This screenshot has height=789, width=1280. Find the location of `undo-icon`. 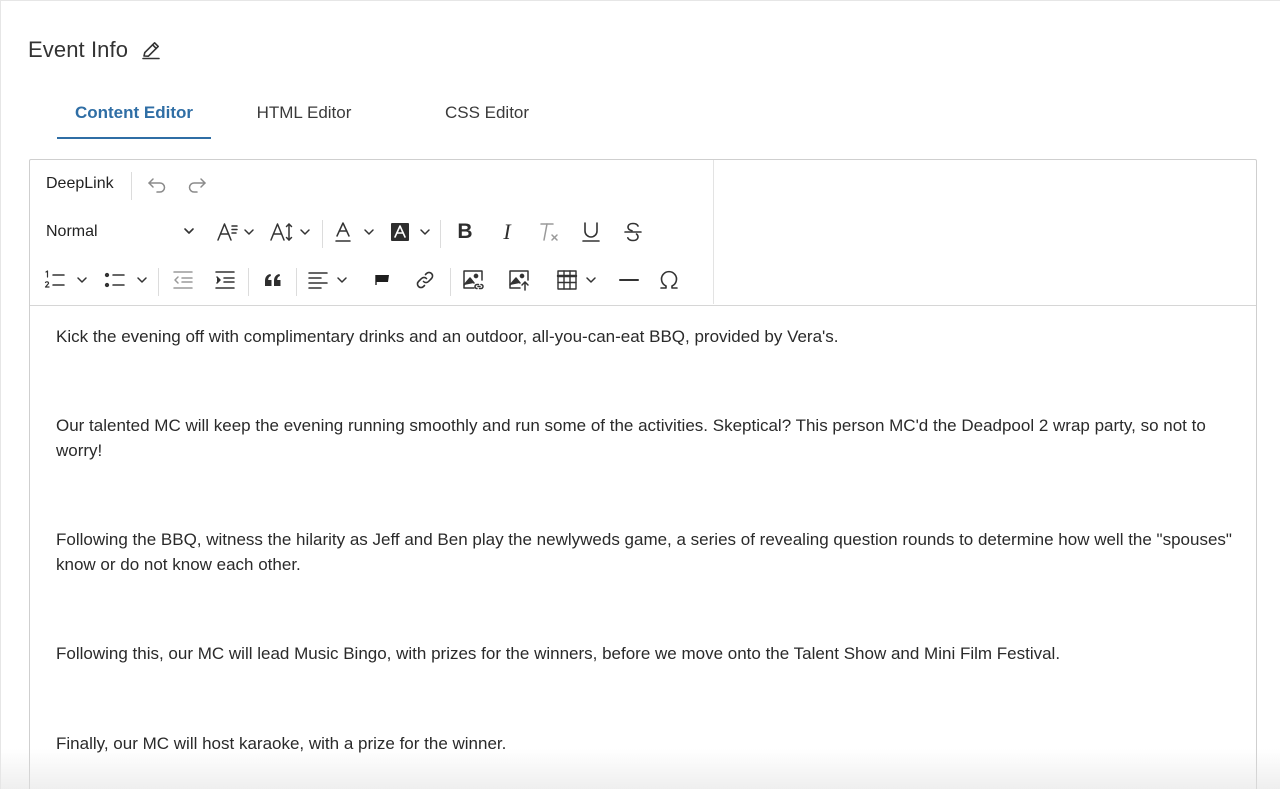

undo-icon is located at coordinates (157, 184).